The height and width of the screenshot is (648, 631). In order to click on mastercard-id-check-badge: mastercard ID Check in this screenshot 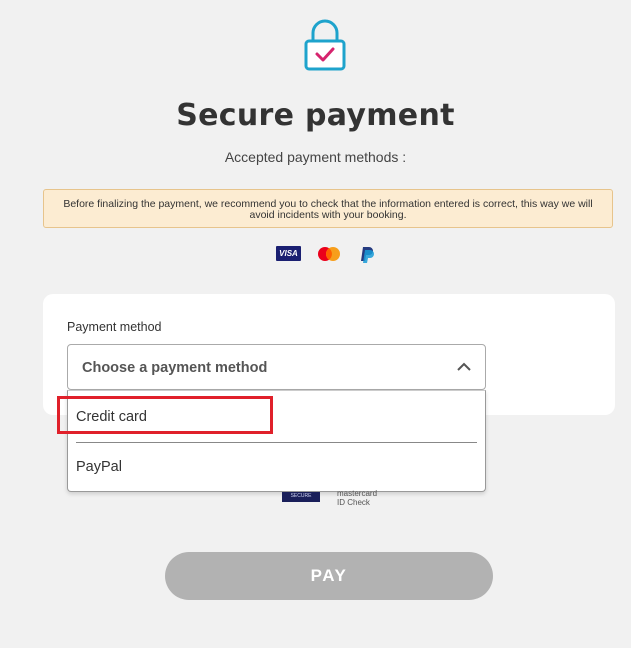, I will do `click(367, 498)`.